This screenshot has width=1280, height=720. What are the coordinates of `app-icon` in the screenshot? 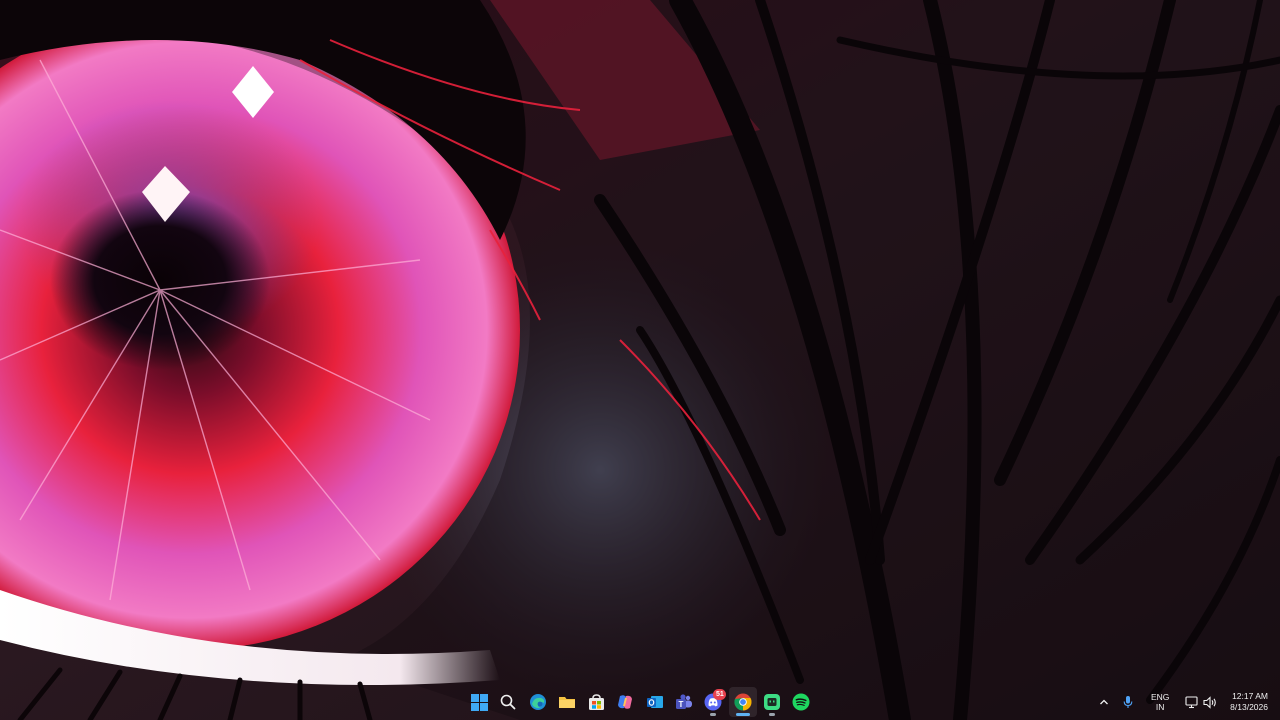 It's located at (771, 702).